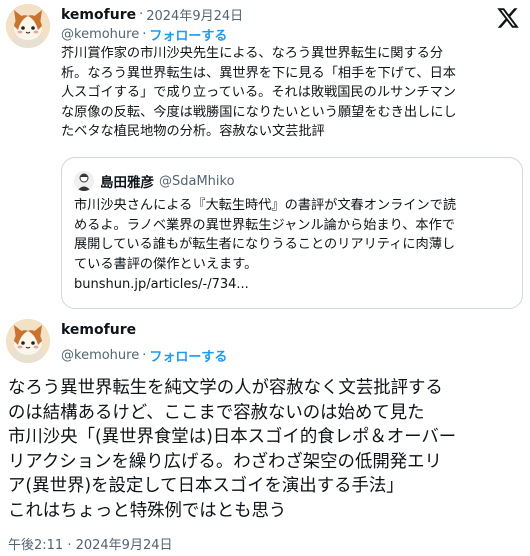 The height and width of the screenshot is (556, 530). What do you see at coordinates (225, 461) in the screenshot?
I see `post-text-line: リアクションを繰り広げる。わざわざ架空の低開発エリ` at bounding box center [225, 461].